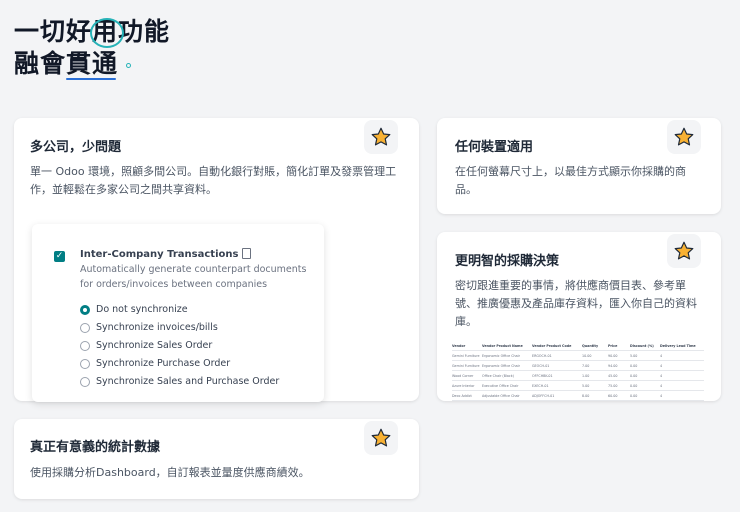 The height and width of the screenshot is (512, 740). Describe the element at coordinates (613, 355) in the screenshot. I see `table-cell: 90.00` at that location.